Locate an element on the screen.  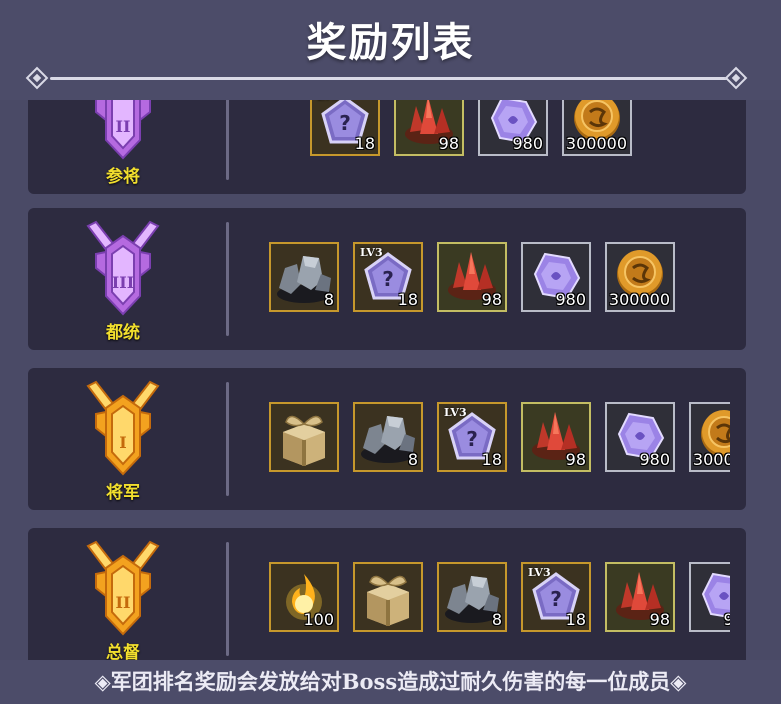
divider-right-diamond-icon is located at coordinates (736, 78).